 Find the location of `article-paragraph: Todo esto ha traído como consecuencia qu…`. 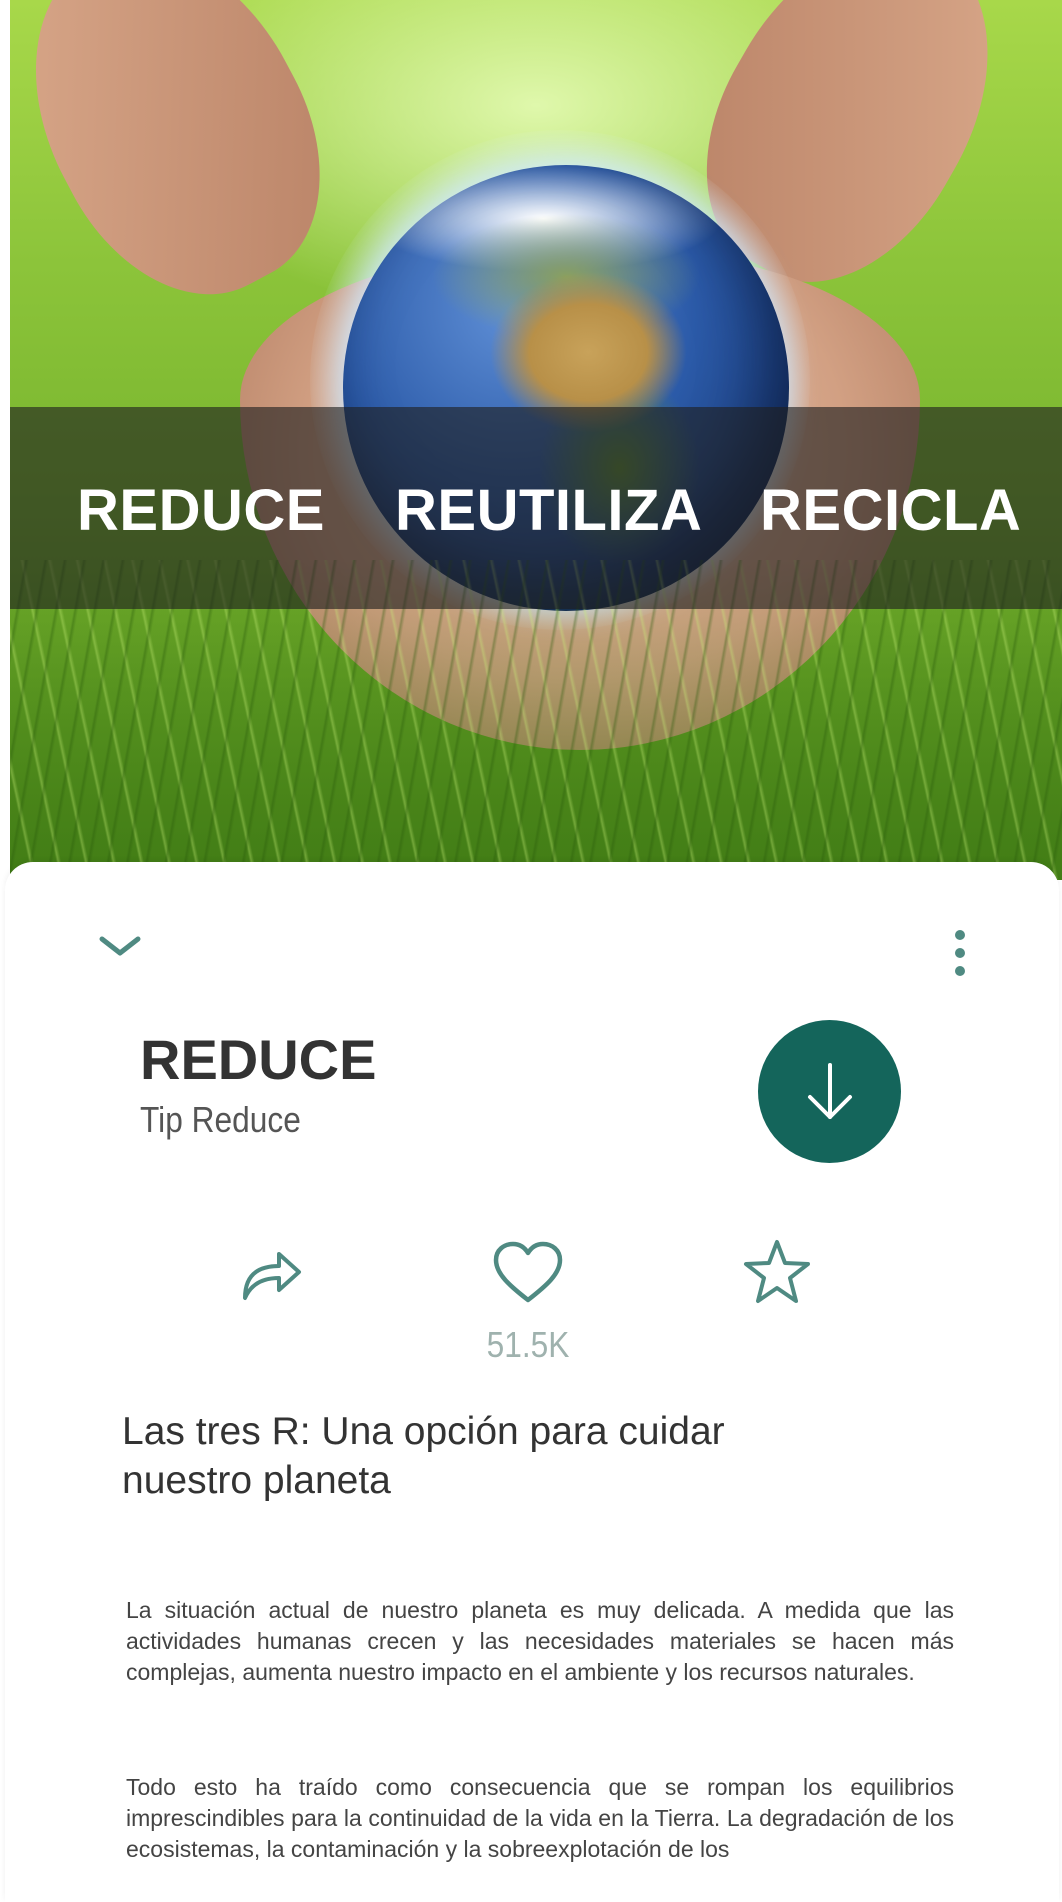

article-paragraph: Todo esto ha traído como consecuencia qu… is located at coordinates (540, 1818).